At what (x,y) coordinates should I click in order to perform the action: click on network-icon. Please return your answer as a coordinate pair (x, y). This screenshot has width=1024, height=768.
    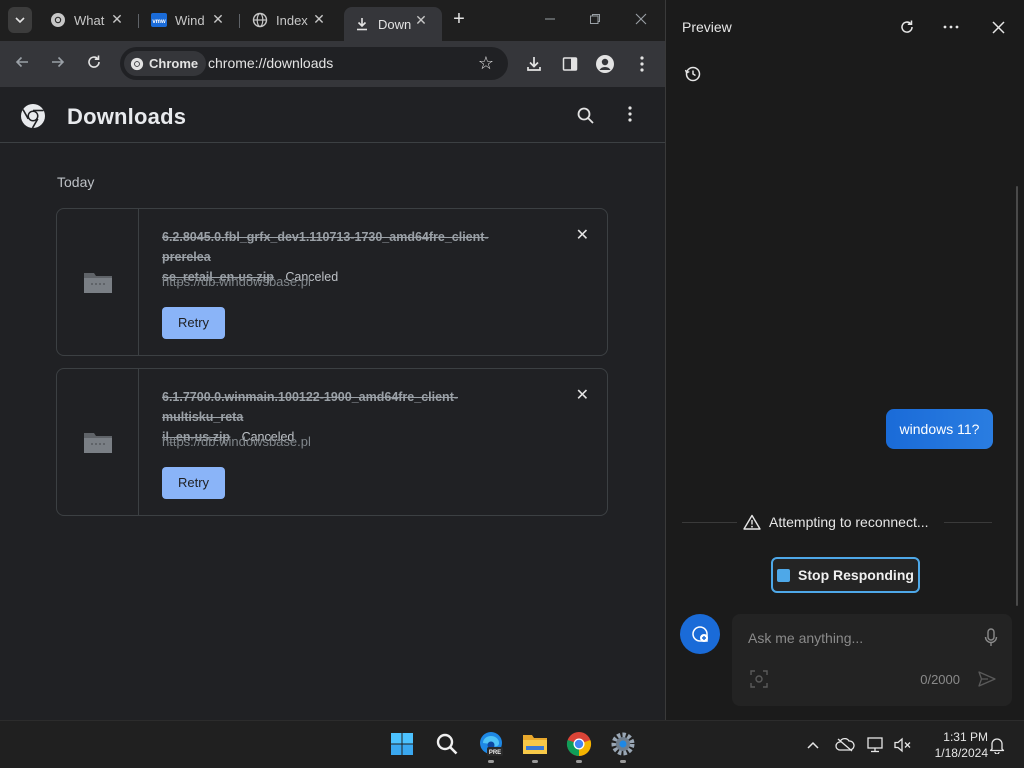
    Looking at the image, I should click on (875, 745).